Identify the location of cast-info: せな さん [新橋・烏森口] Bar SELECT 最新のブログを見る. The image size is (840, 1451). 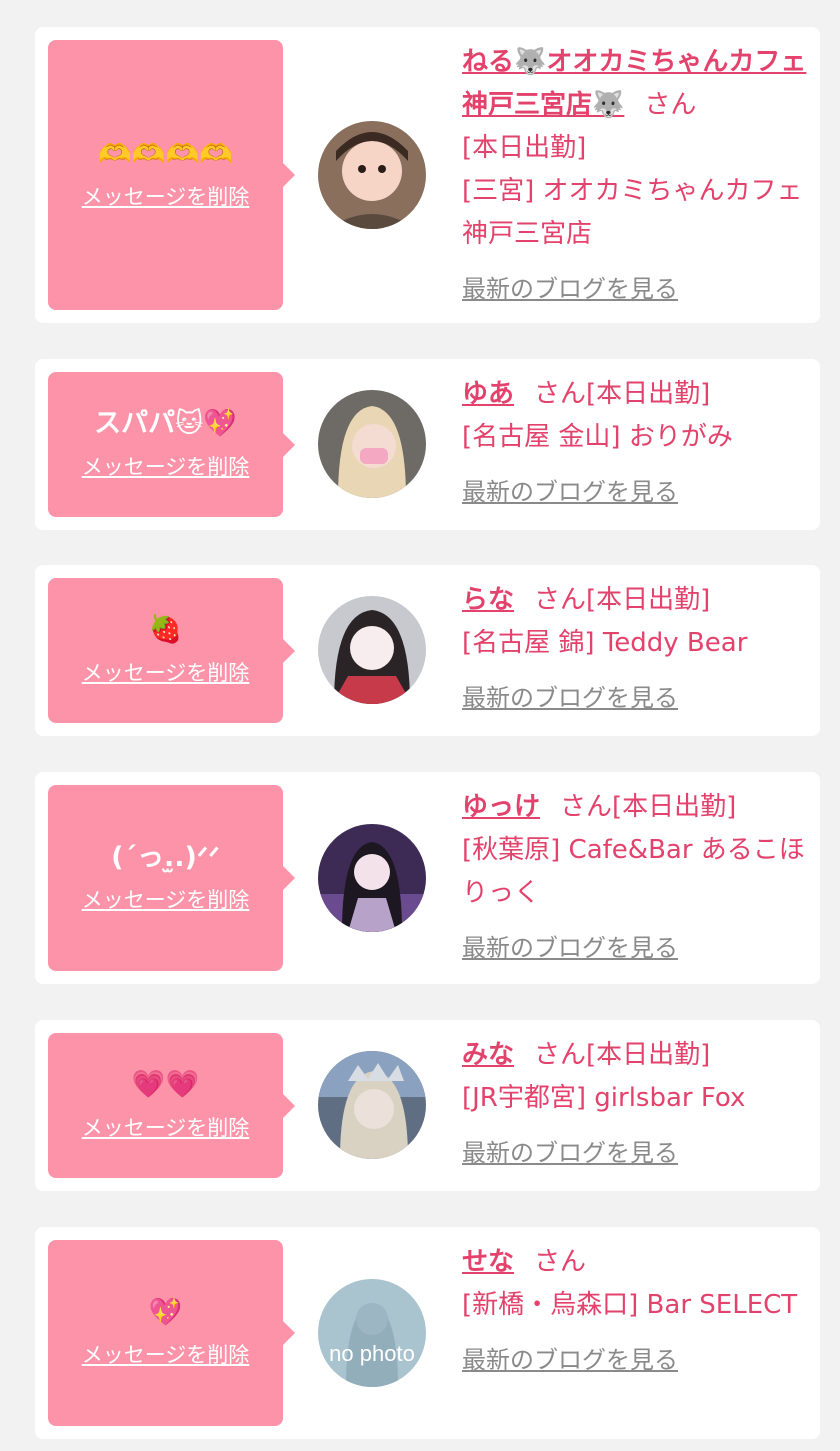
(634, 1311).